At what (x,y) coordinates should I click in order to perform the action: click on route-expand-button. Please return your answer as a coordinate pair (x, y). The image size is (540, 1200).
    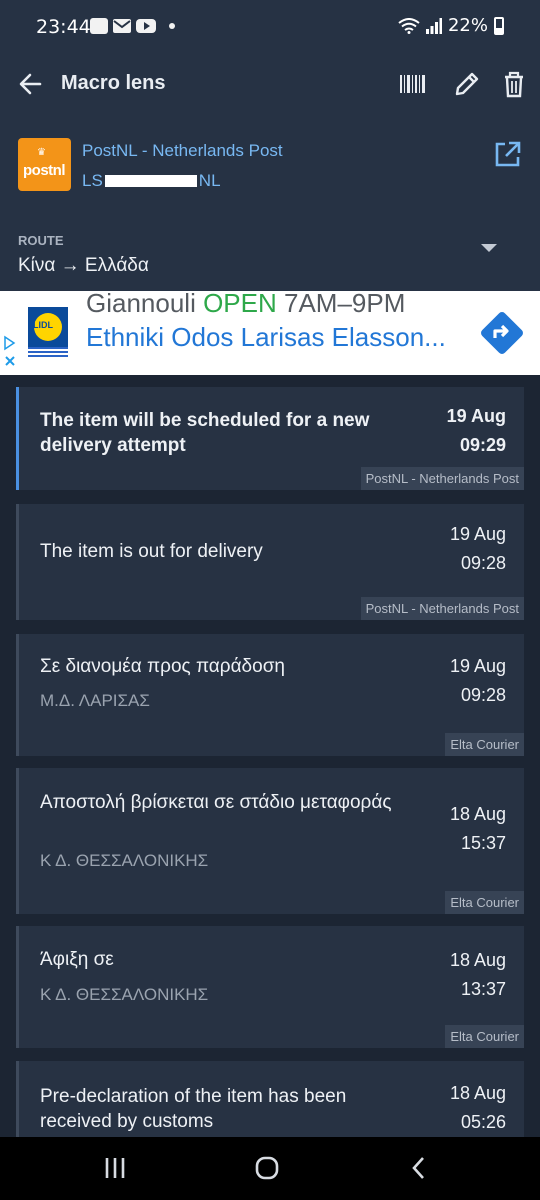
    Looking at the image, I should click on (489, 248).